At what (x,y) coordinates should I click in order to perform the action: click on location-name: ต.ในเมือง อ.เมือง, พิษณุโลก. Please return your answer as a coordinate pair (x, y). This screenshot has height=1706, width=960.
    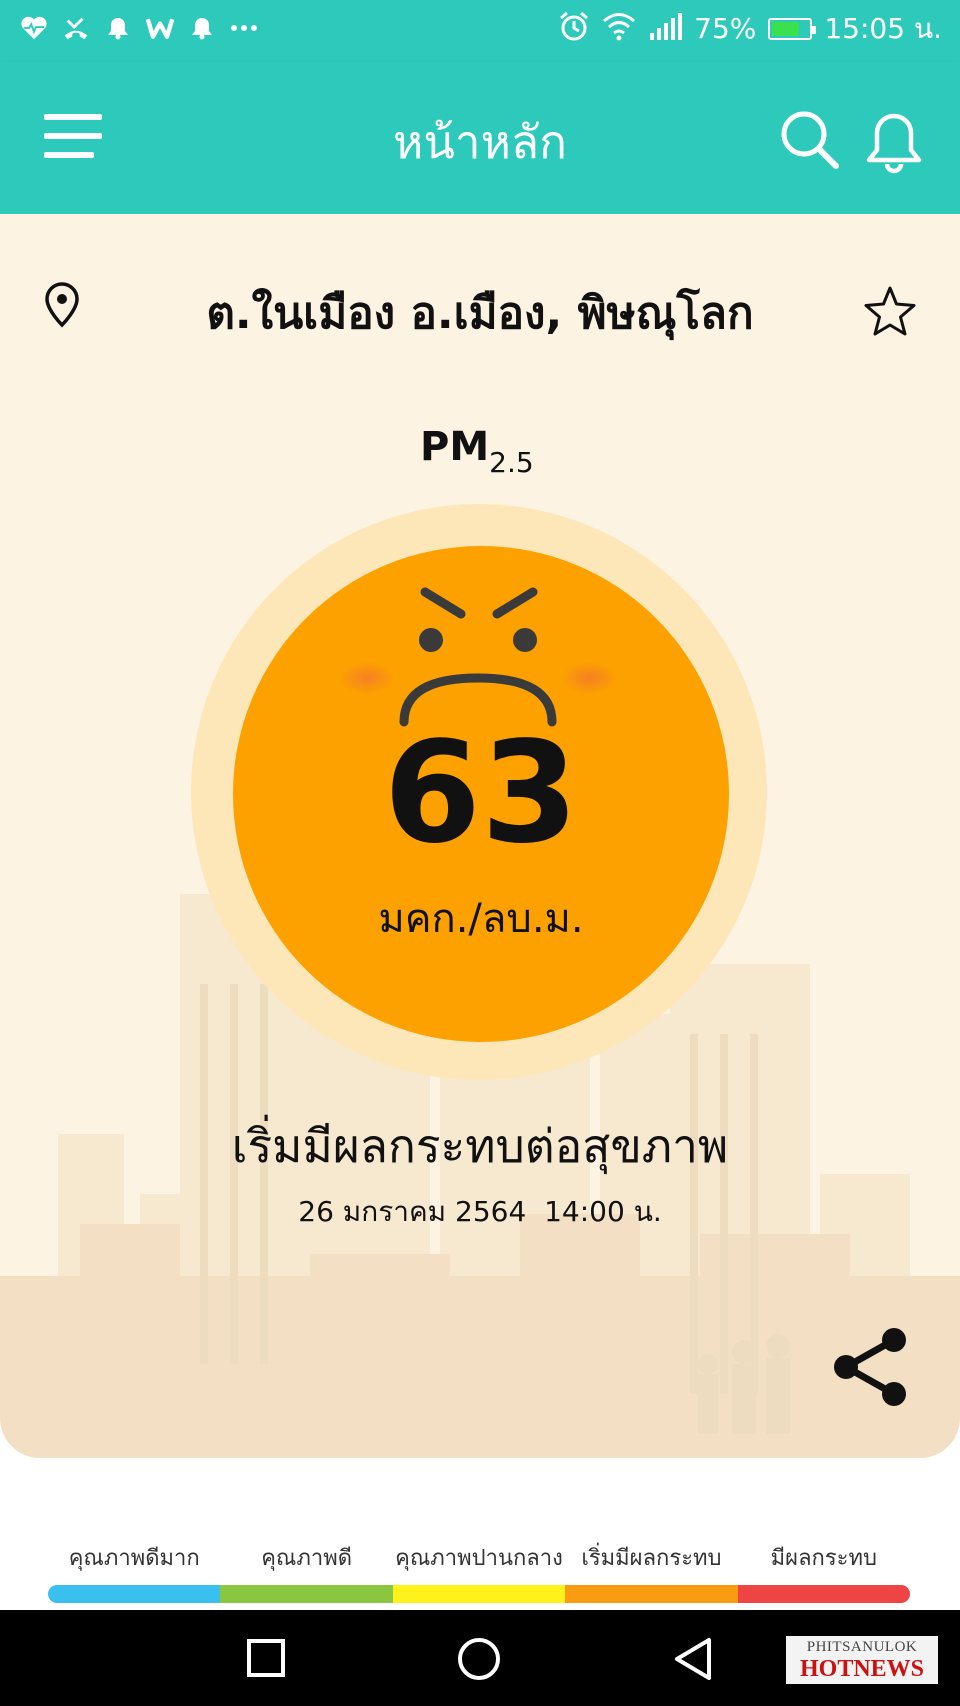
    Looking at the image, I should click on (480, 313).